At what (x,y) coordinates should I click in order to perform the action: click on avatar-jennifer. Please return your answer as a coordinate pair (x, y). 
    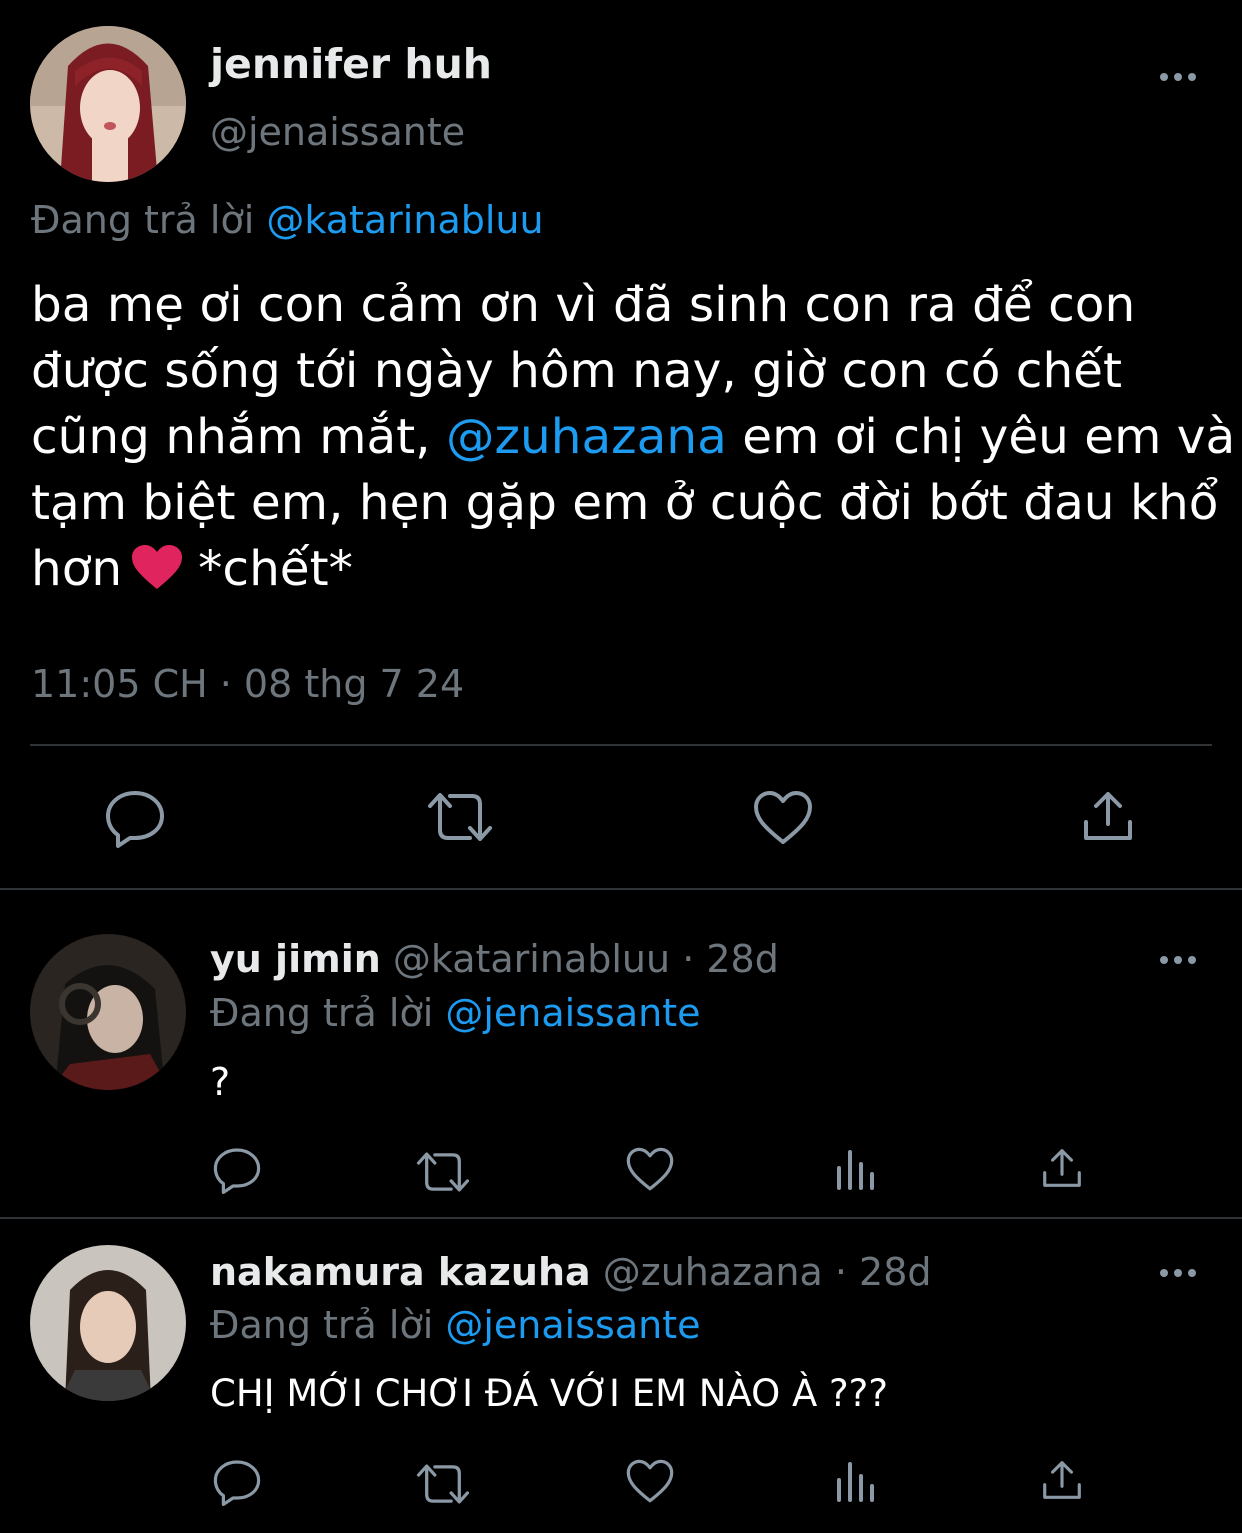
    Looking at the image, I should click on (108, 104).